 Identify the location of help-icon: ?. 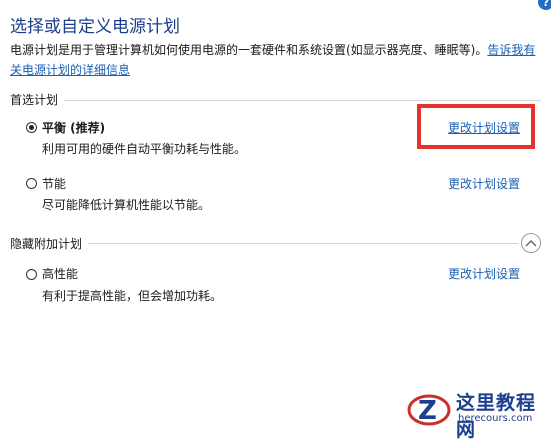
(544, 5).